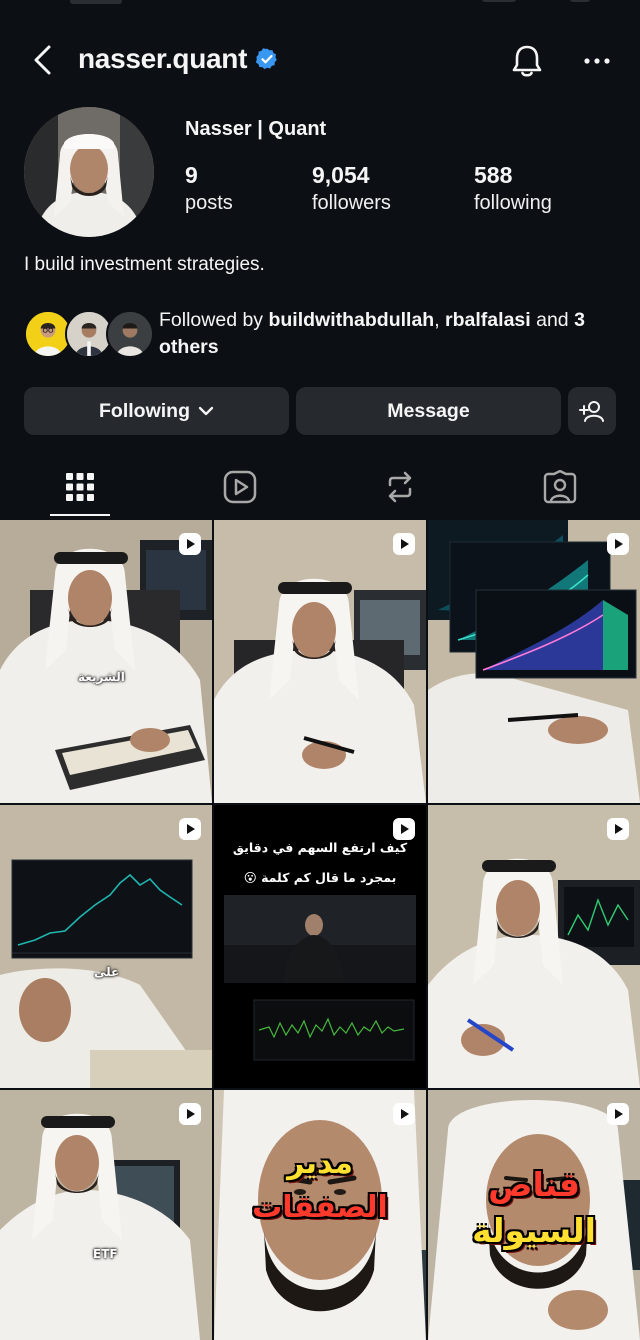  Describe the element at coordinates (209, 203) in the screenshot. I see `posts-label: posts` at that location.